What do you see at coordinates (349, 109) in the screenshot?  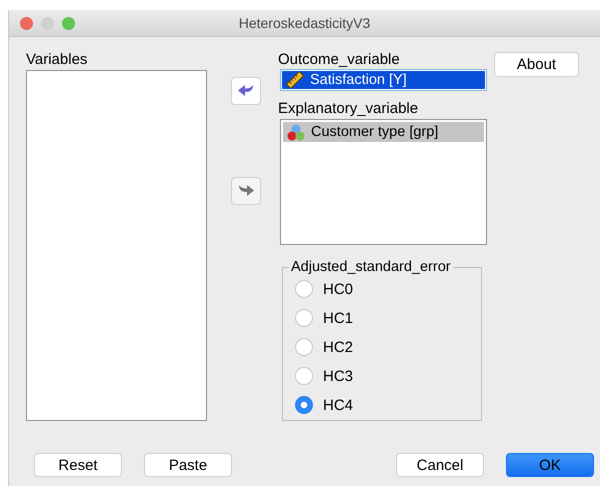 I see `list-label: Explanatory_variable` at bounding box center [349, 109].